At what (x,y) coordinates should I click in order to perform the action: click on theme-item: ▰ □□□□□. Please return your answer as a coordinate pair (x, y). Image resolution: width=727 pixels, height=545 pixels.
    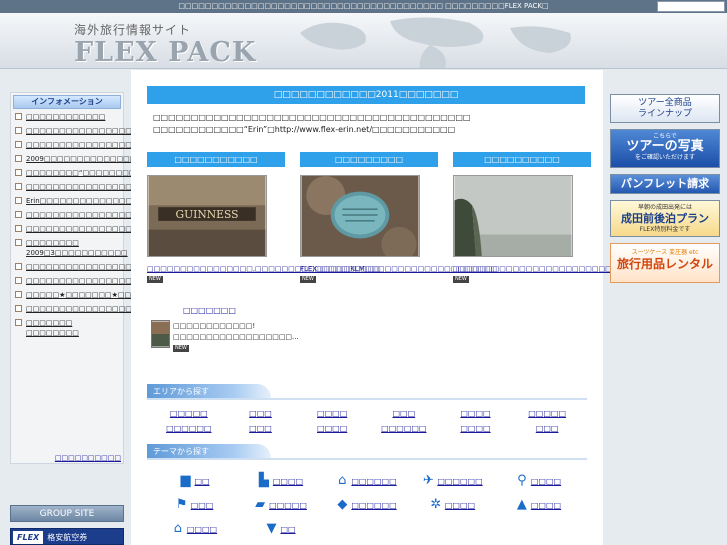
    Looking at the image, I should click on (280, 505).